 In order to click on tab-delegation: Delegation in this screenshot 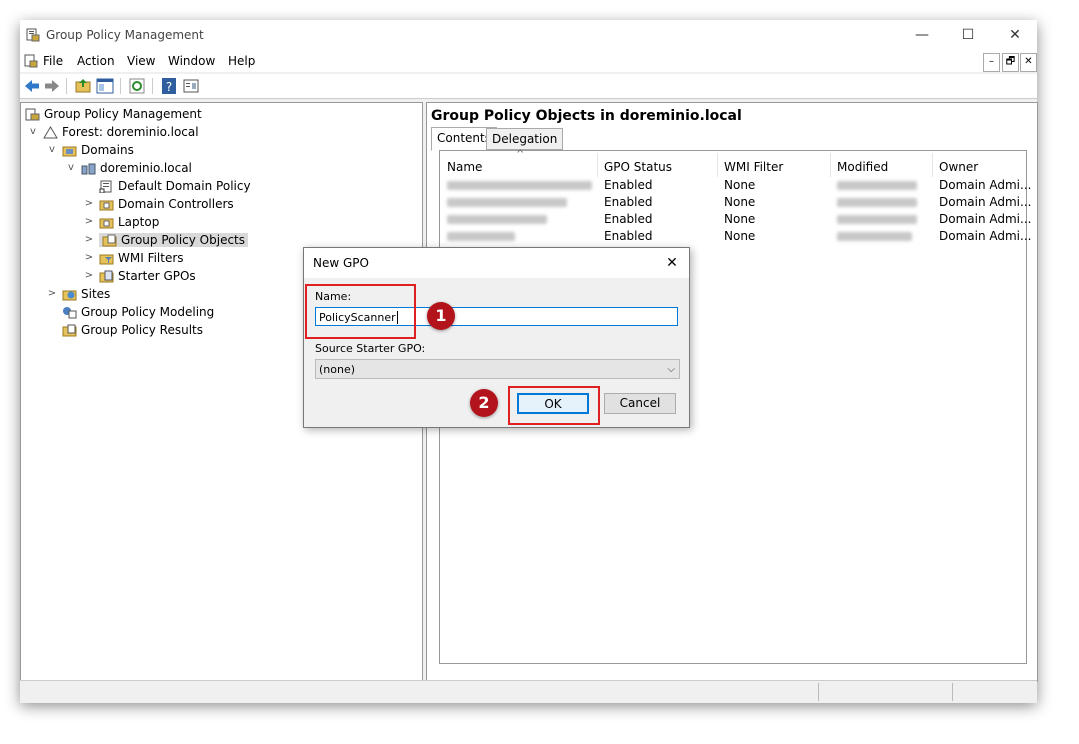, I will do `click(525, 139)`.